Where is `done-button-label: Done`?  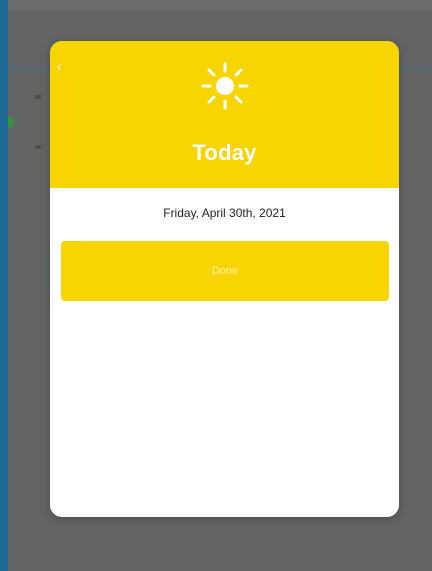
done-button-label: Done is located at coordinates (225, 271).